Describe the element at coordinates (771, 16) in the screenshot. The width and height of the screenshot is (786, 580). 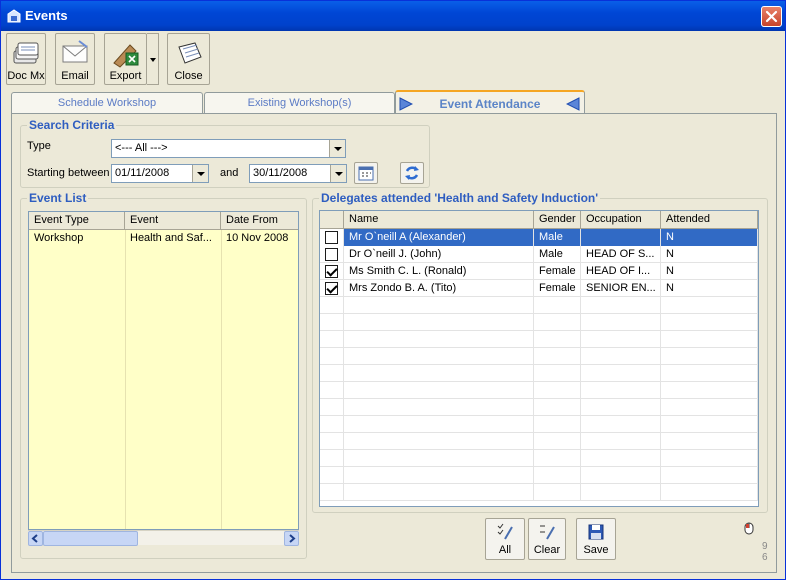
I see `close-window-button` at that location.